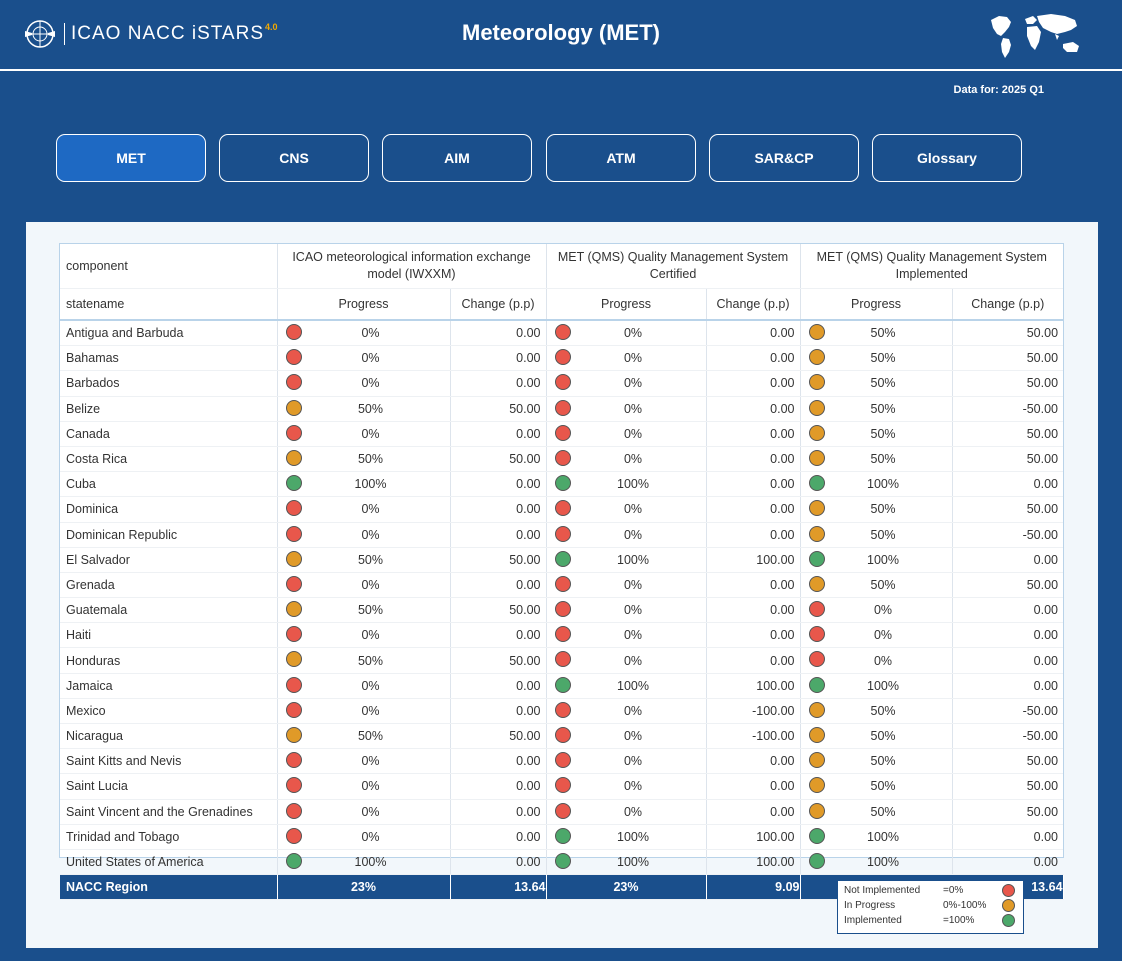 This screenshot has height=961, width=1122. I want to click on total-value: 9.09, so click(753, 887).